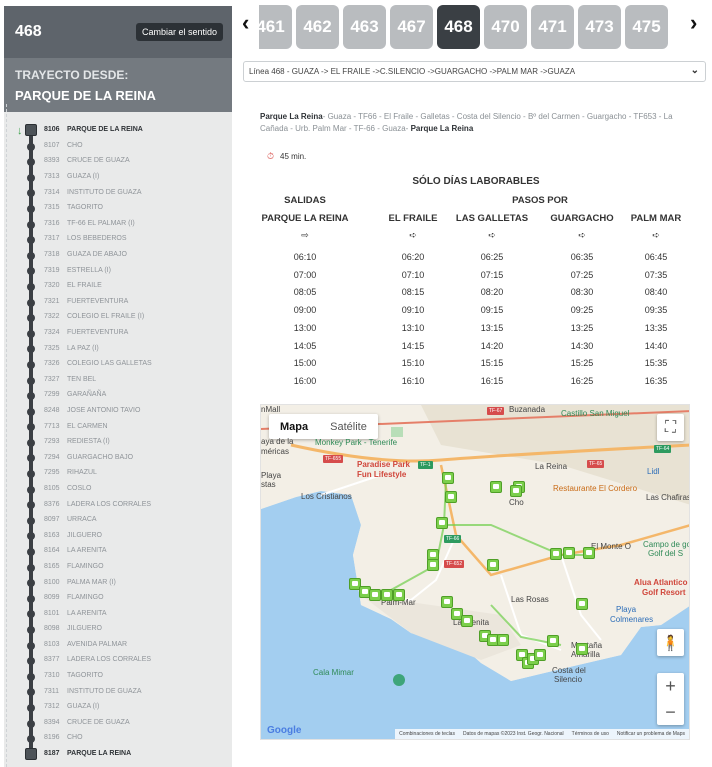 The image size is (712, 767). What do you see at coordinates (118, 676) in the screenshot?
I see `stop-item: 7310 TAGORITO` at bounding box center [118, 676].